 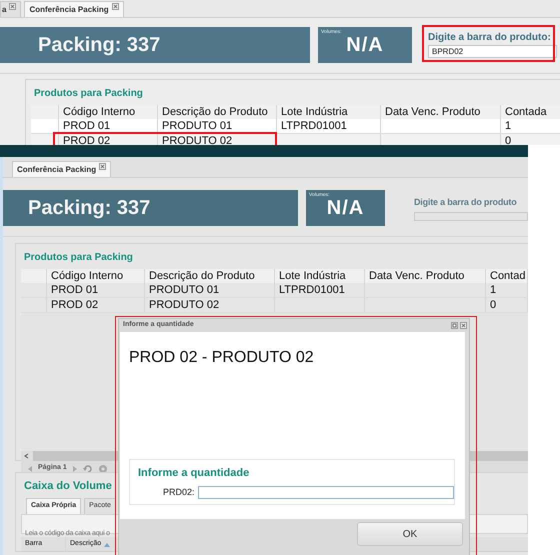 What do you see at coordinates (107, 544) in the screenshot?
I see `sort-ascending-icon` at bounding box center [107, 544].